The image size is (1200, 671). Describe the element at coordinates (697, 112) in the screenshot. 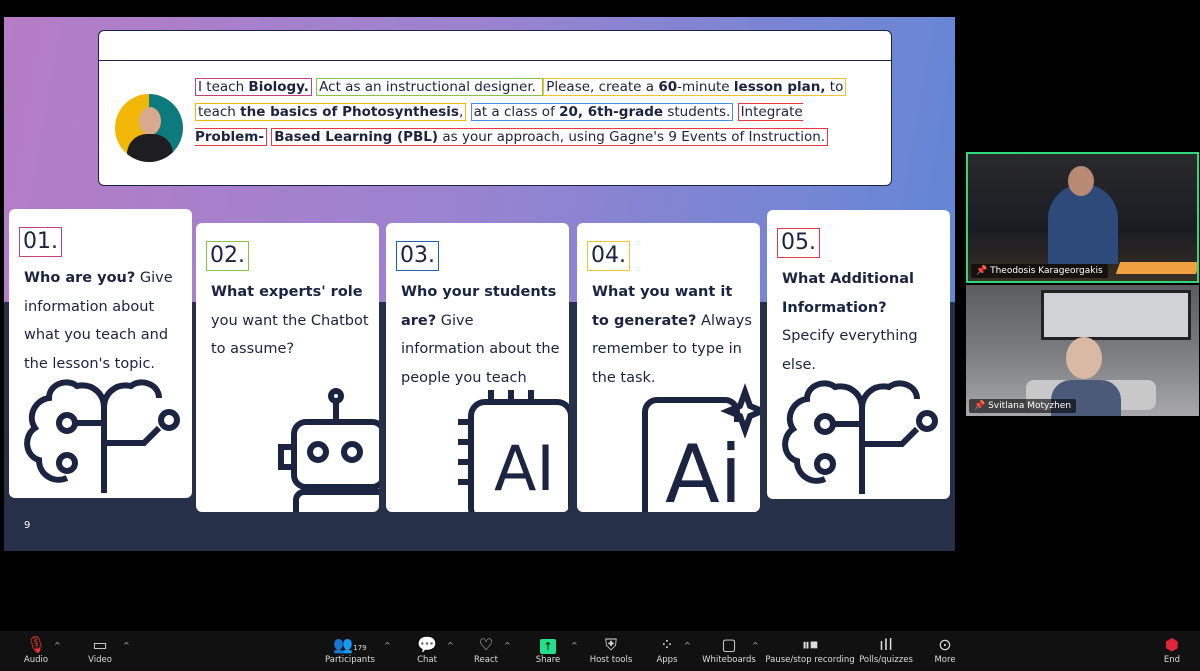

I see `prompt-post: students.` at that location.